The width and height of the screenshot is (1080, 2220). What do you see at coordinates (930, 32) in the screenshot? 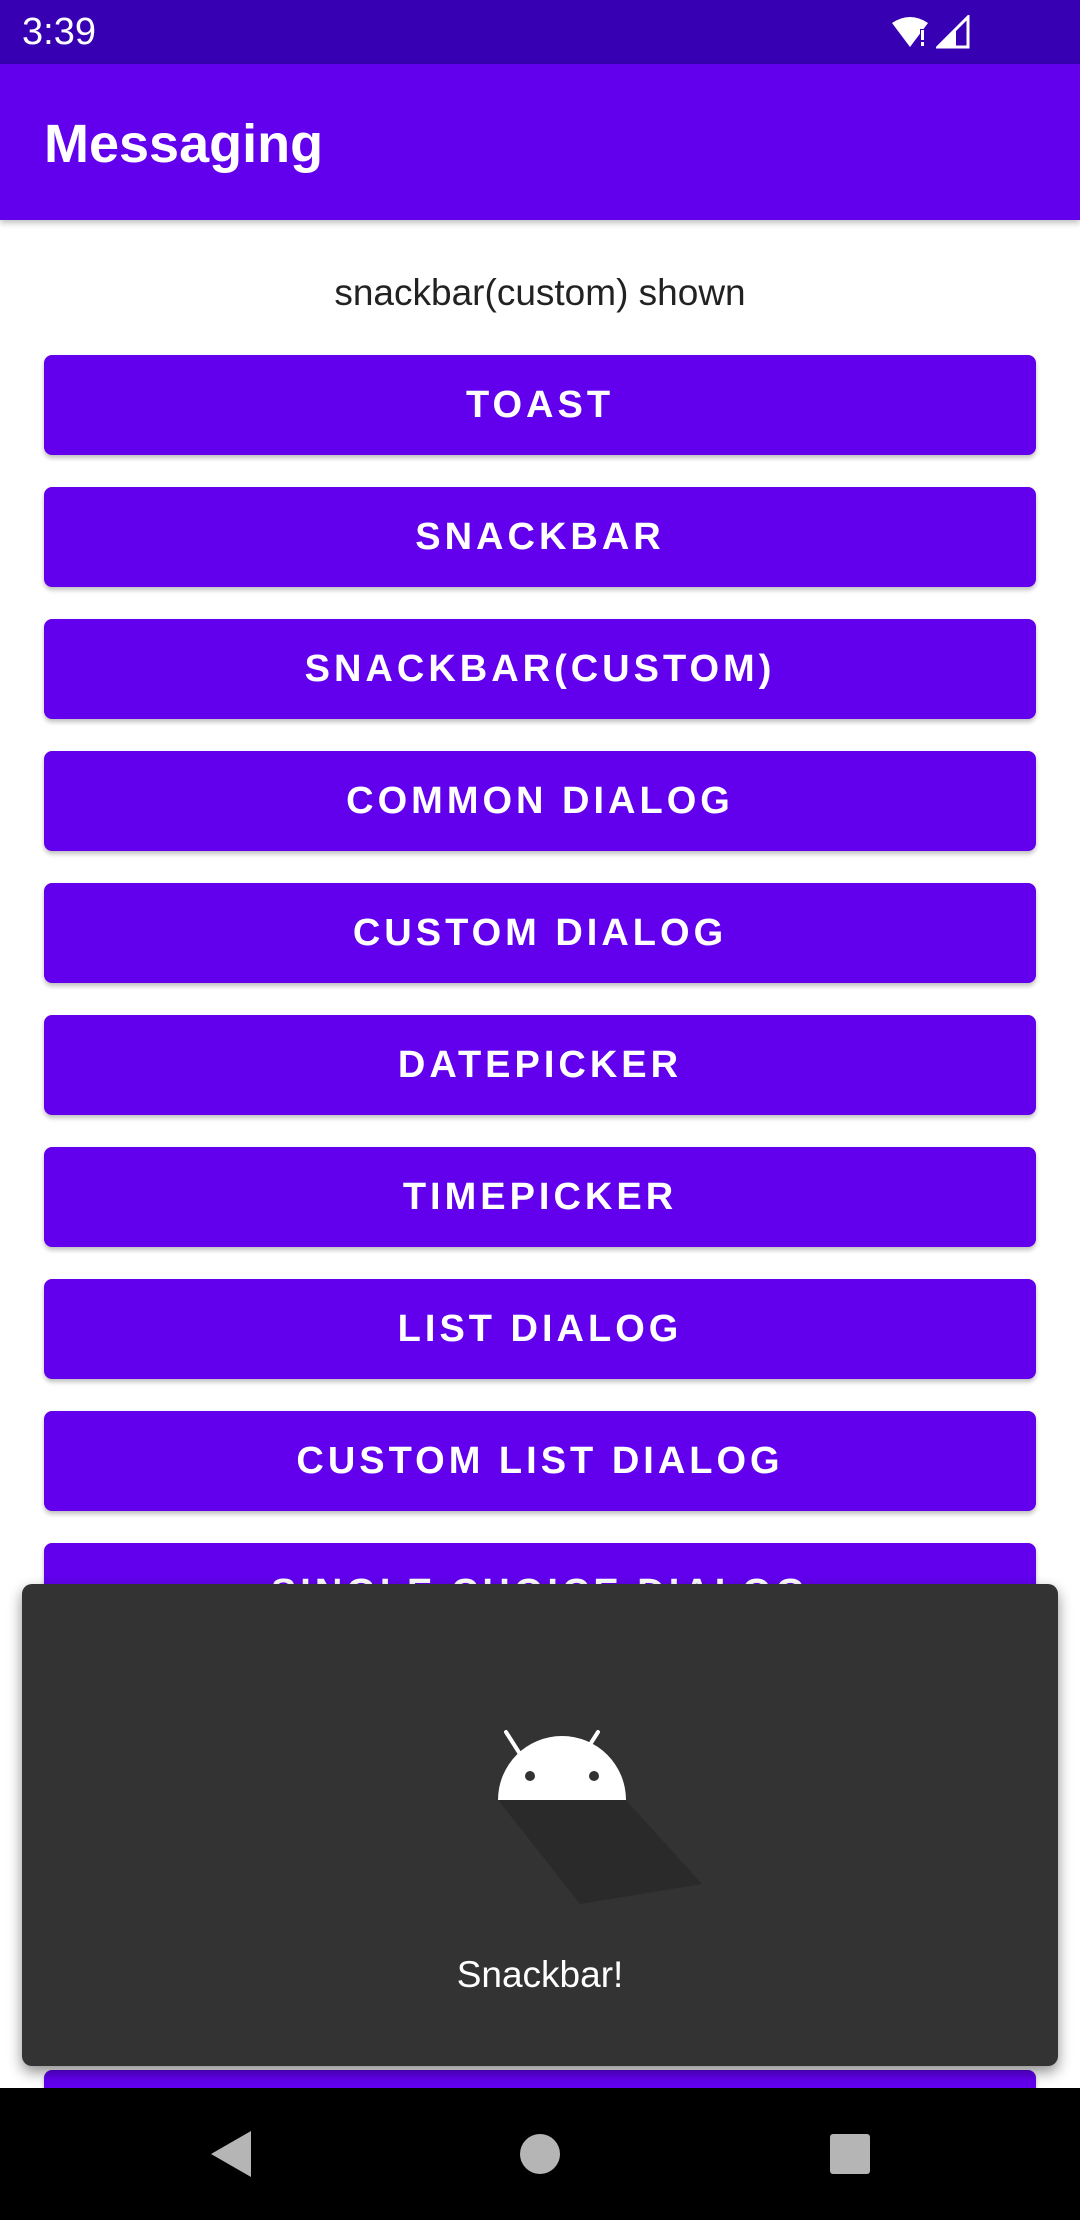
I see `status-icons` at bounding box center [930, 32].